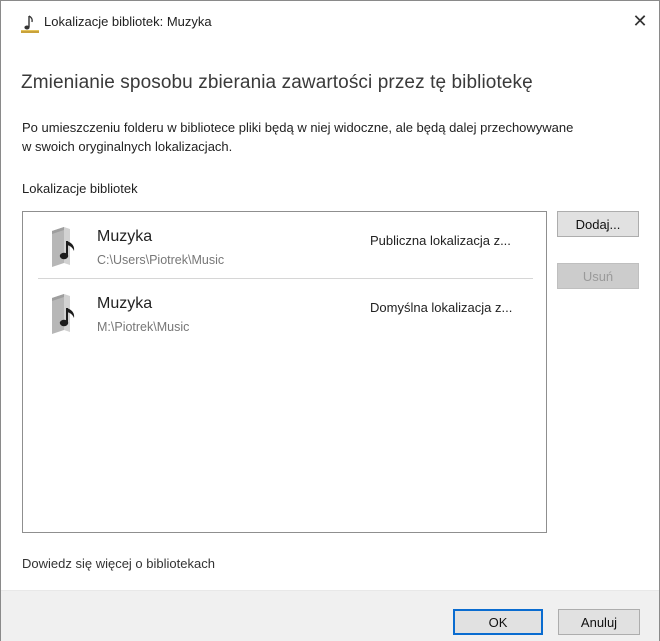 This screenshot has width=660, height=641. I want to click on learn-more-link: Dowiedz się więcej o bibliotekach, so click(118, 563).